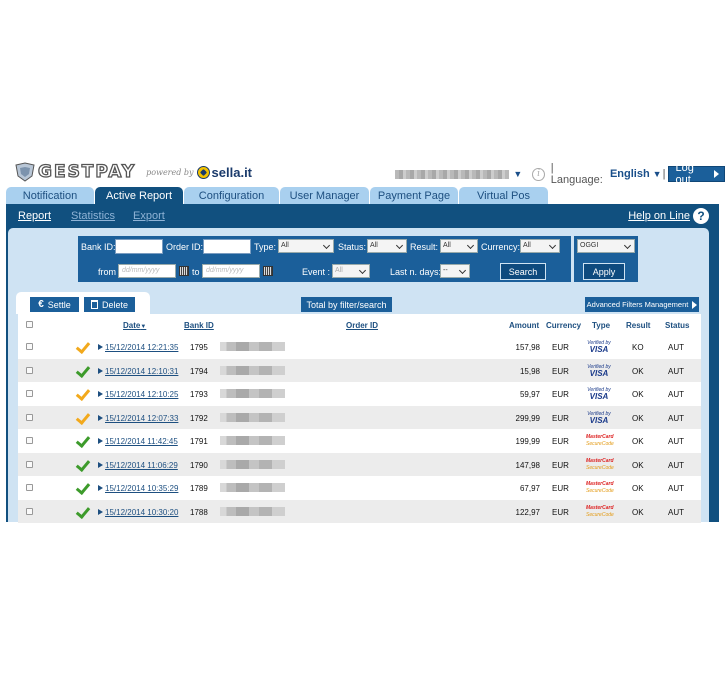 The width and height of the screenshot is (725, 680). What do you see at coordinates (523, 271) in the screenshot?
I see `search-button: Search` at bounding box center [523, 271].